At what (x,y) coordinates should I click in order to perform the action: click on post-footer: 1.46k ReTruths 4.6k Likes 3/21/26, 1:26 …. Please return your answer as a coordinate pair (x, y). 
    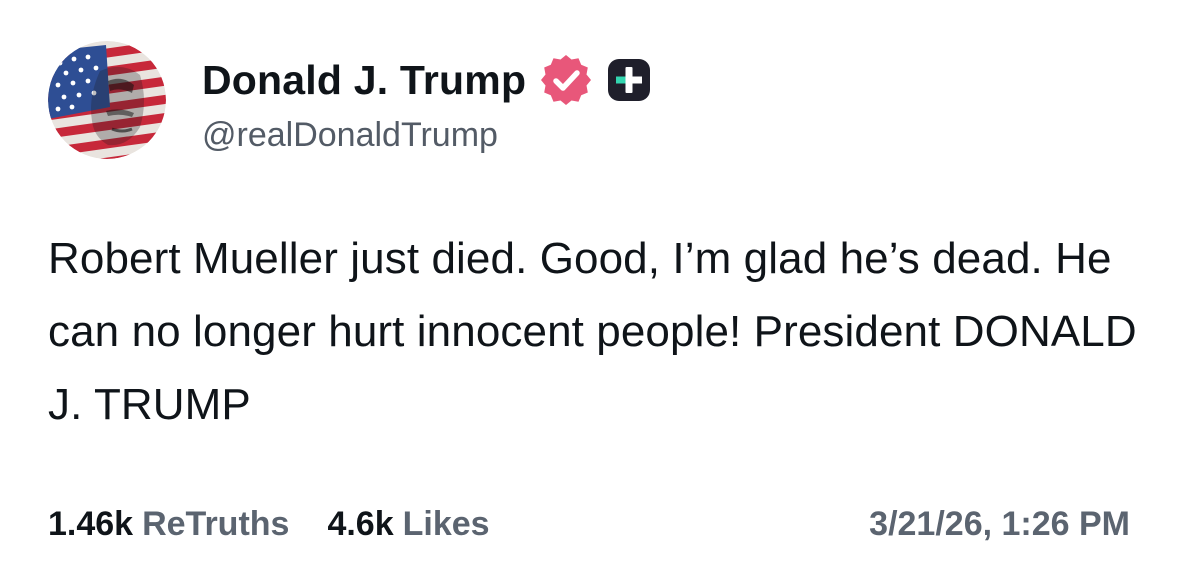
    Looking at the image, I should click on (589, 524).